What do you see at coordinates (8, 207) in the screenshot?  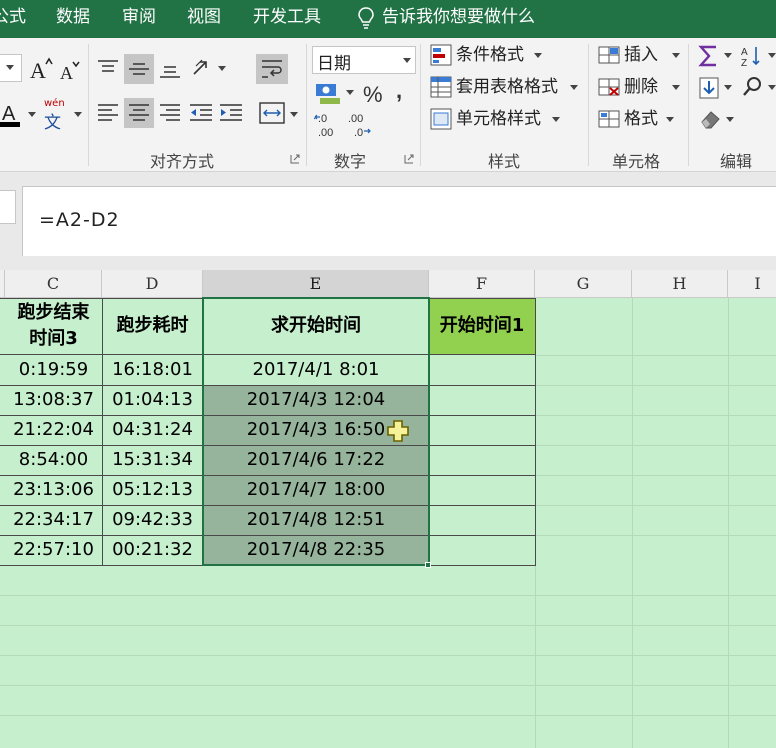 I see `name-box` at bounding box center [8, 207].